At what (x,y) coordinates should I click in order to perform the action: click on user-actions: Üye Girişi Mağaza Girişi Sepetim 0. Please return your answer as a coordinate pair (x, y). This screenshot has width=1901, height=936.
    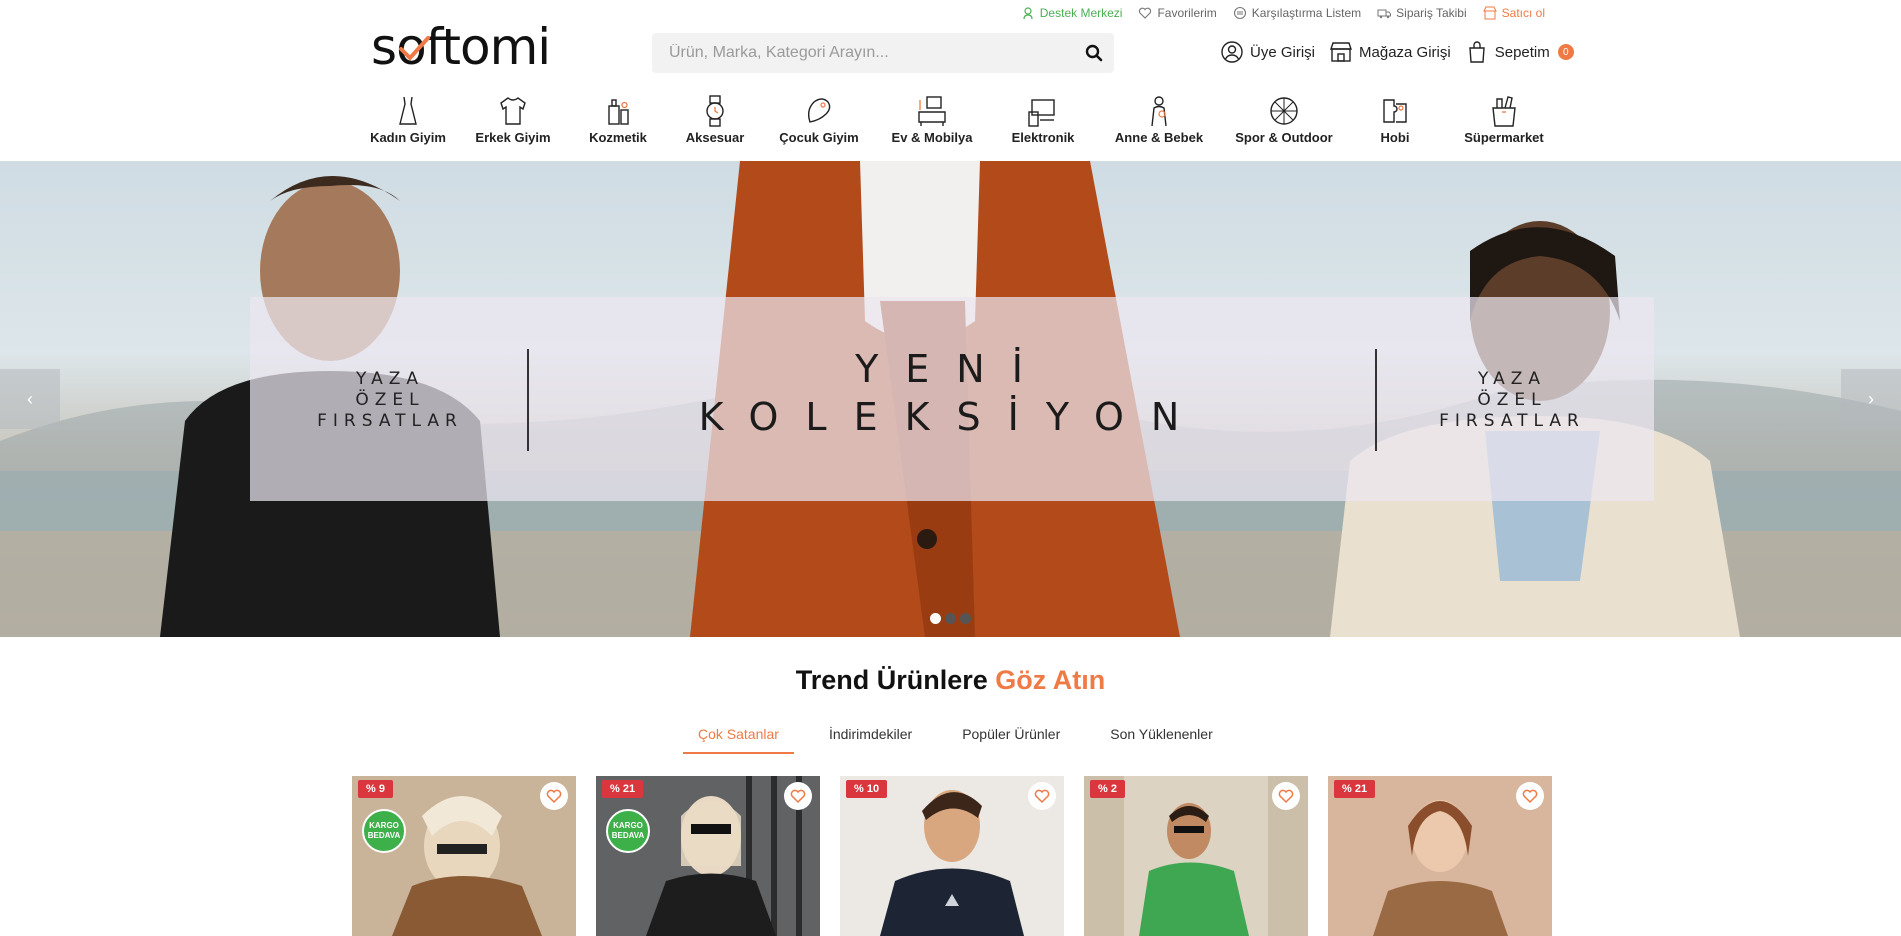
    Looking at the image, I should click on (1397, 52).